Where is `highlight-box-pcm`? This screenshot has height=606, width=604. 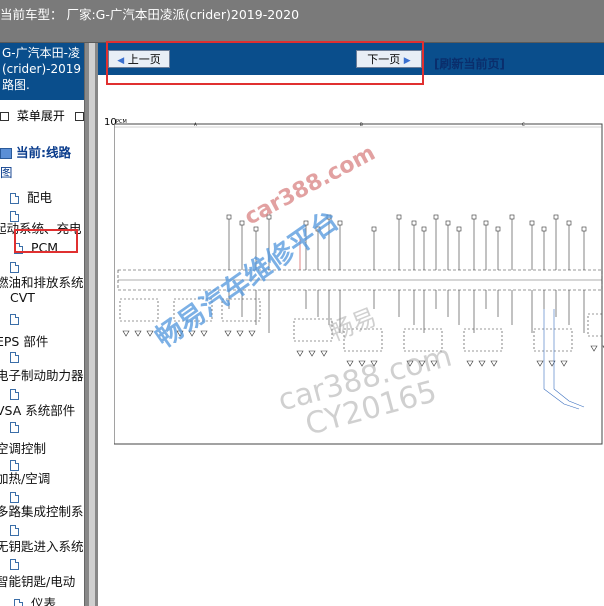 highlight-box-pcm is located at coordinates (46, 241).